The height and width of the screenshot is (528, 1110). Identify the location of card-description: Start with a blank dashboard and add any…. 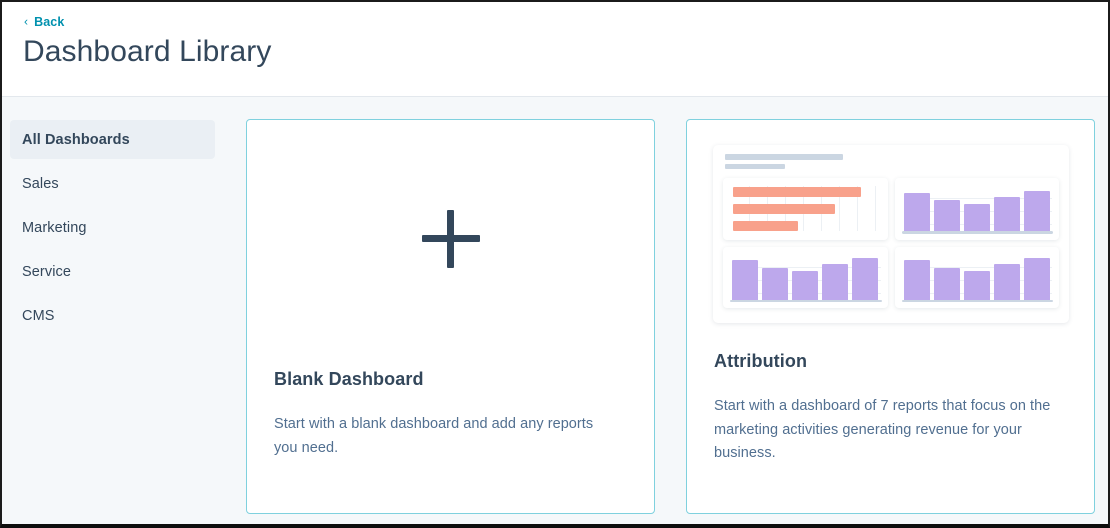
(434, 436).